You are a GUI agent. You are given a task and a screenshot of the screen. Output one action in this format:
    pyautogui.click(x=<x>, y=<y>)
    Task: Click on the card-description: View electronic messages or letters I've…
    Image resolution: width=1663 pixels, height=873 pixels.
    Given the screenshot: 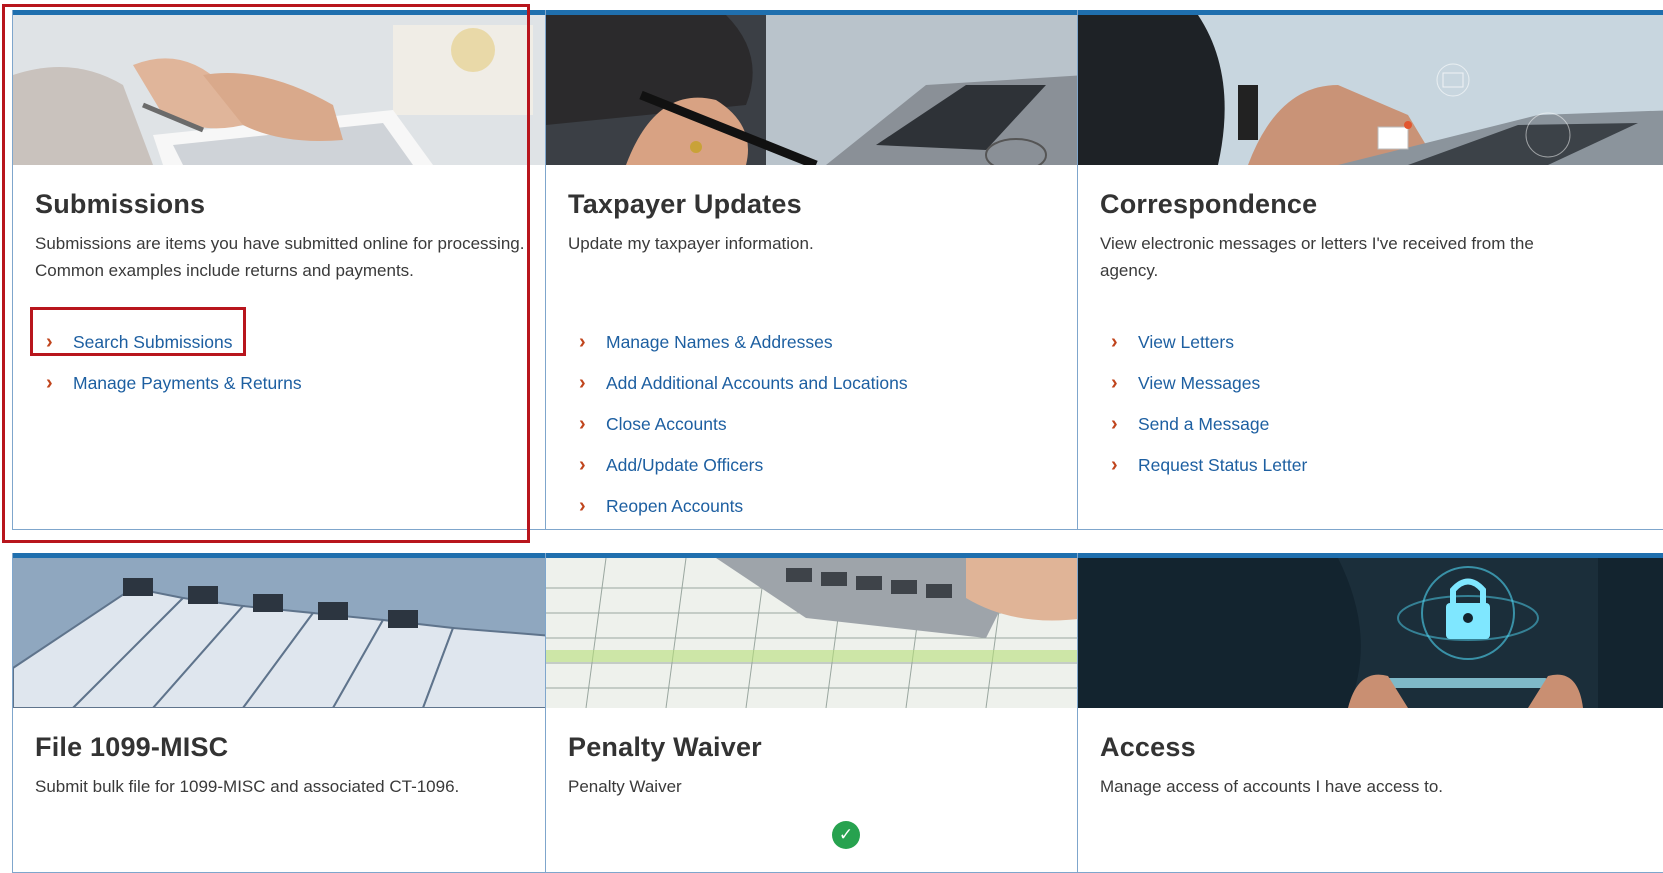 What is the action you would take?
    pyautogui.click(x=1317, y=257)
    